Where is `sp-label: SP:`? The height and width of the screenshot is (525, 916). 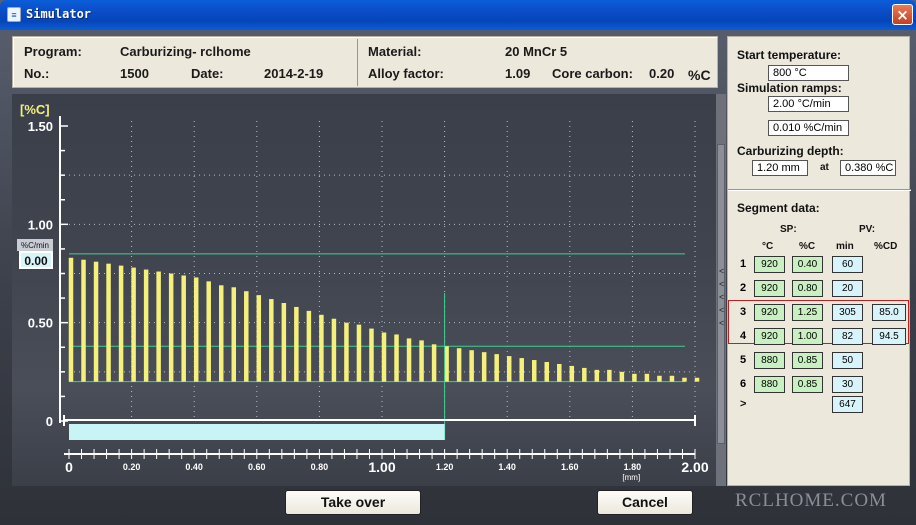 sp-label: SP: is located at coordinates (788, 229).